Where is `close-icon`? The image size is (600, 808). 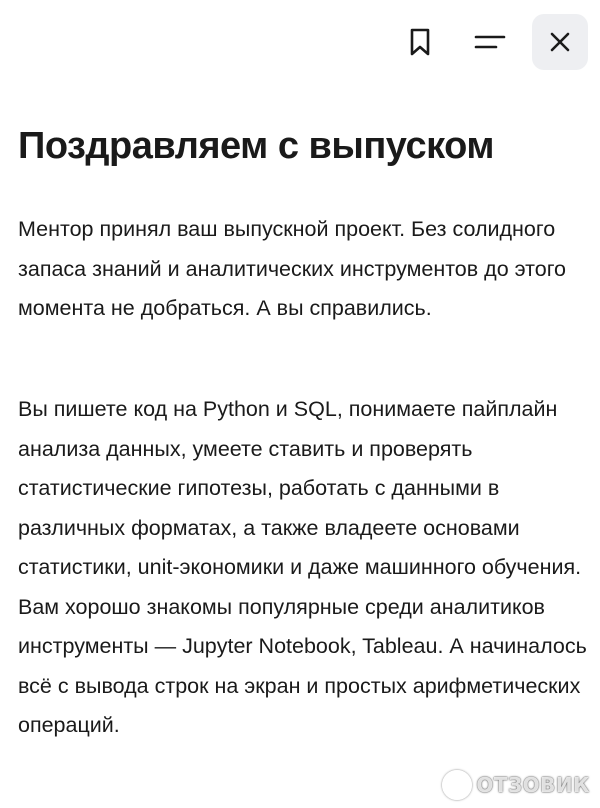
close-icon is located at coordinates (560, 42).